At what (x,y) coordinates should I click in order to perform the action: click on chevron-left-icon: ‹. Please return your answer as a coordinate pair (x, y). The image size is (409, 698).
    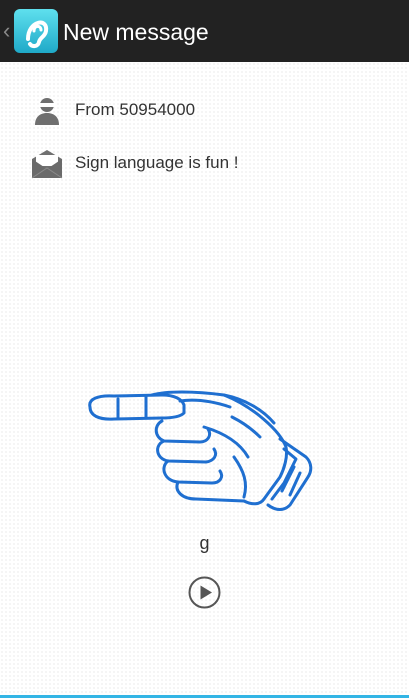
    Looking at the image, I should click on (8, 31).